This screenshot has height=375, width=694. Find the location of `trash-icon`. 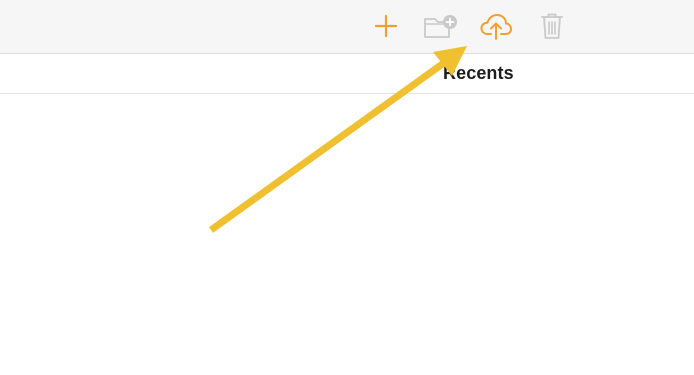

trash-icon is located at coordinates (552, 26).